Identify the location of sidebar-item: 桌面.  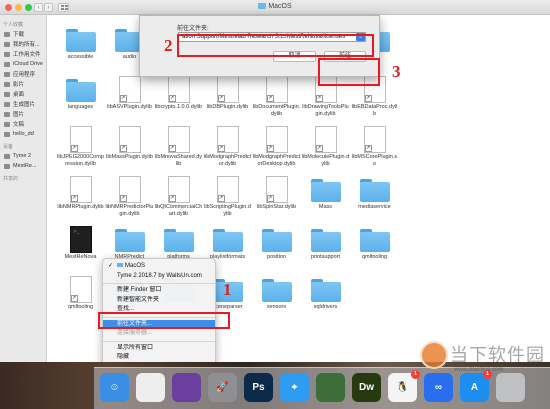
(23, 94).